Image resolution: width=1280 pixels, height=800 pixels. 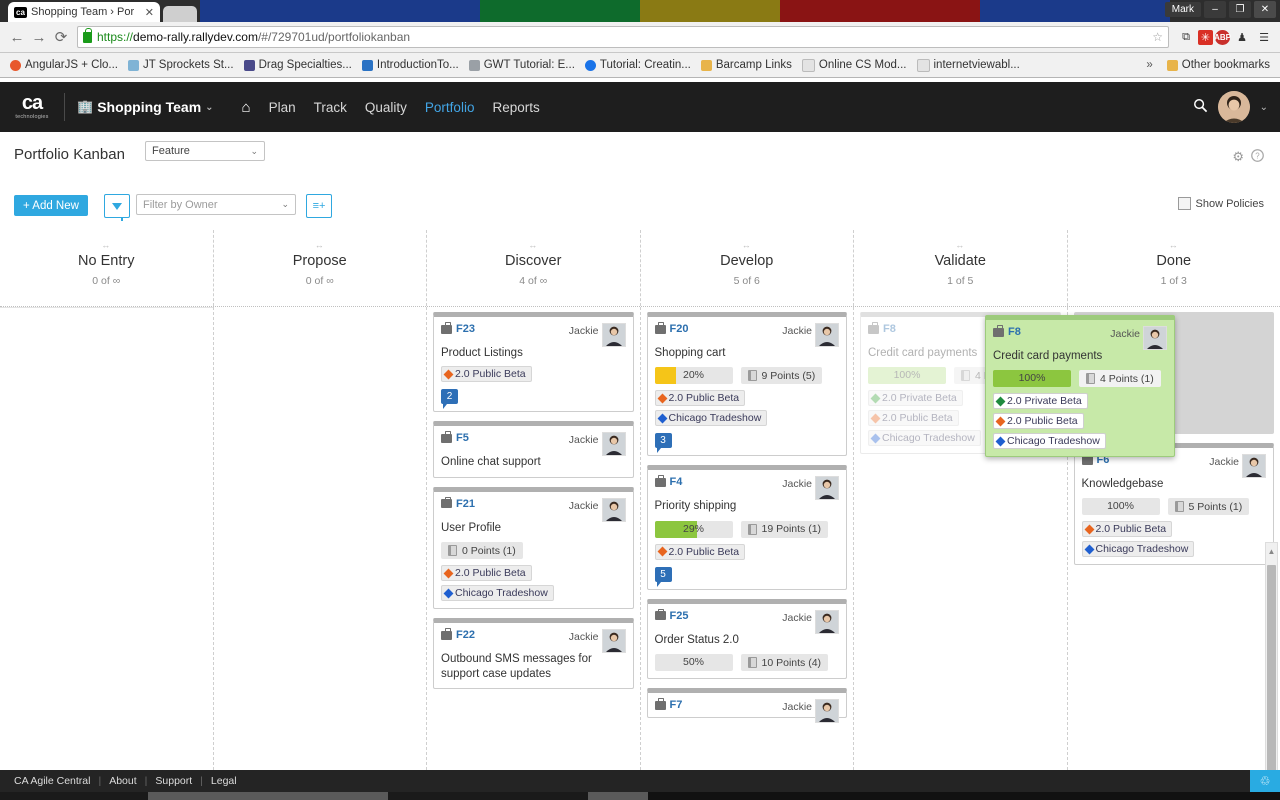 I want to click on card-id: F7, so click(x=668, y=704).